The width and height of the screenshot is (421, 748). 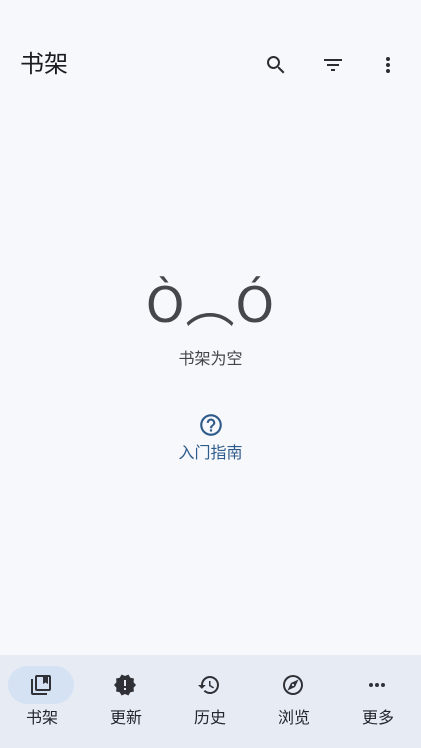 I want to click on nav-item-library: 书架, so click(x=42, y=701).